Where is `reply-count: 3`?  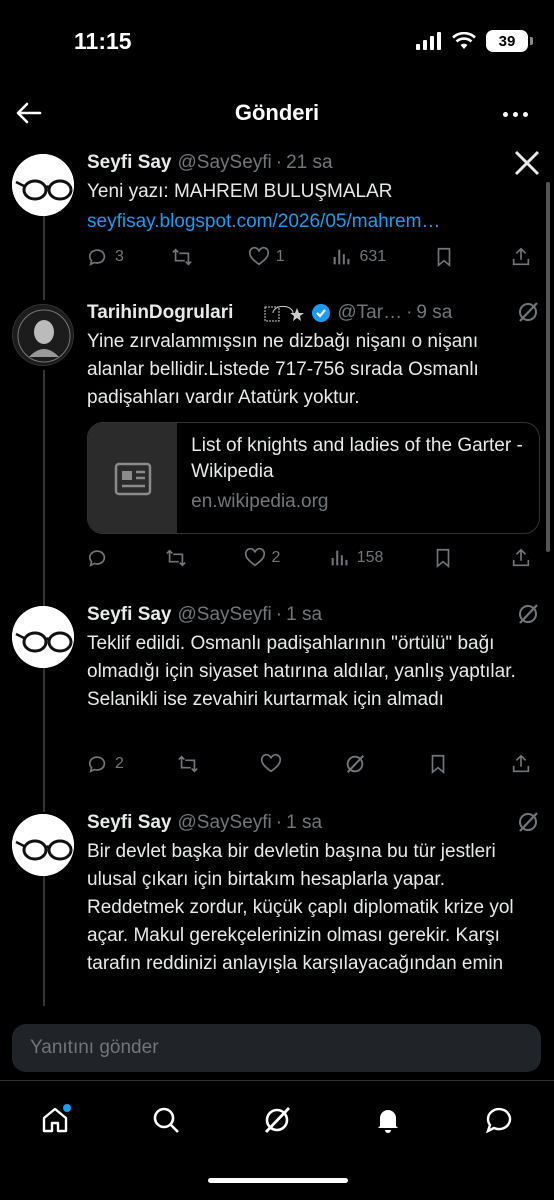
reply-count: 3 is located at coordinates (119, 256).